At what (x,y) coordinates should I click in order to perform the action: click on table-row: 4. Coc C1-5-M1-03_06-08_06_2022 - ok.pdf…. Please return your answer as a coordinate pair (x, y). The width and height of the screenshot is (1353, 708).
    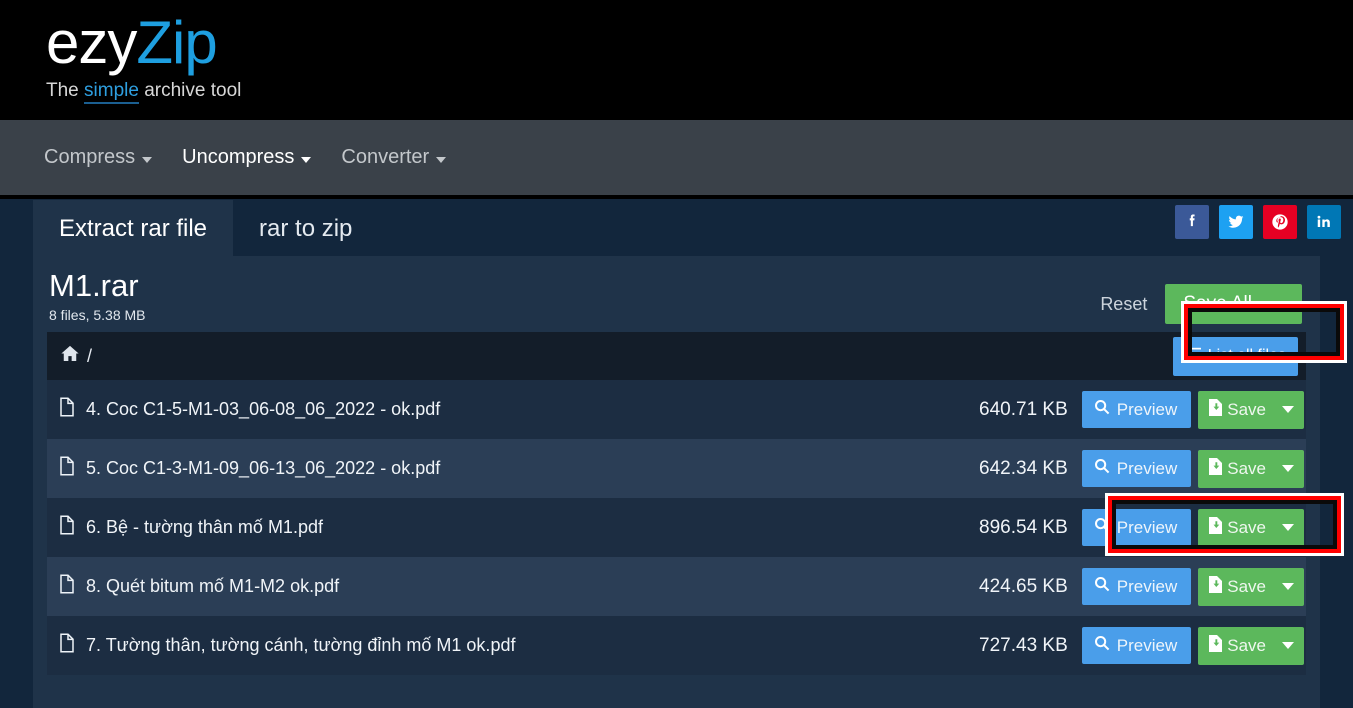
    Looking at the image, I should click on (676, 409).